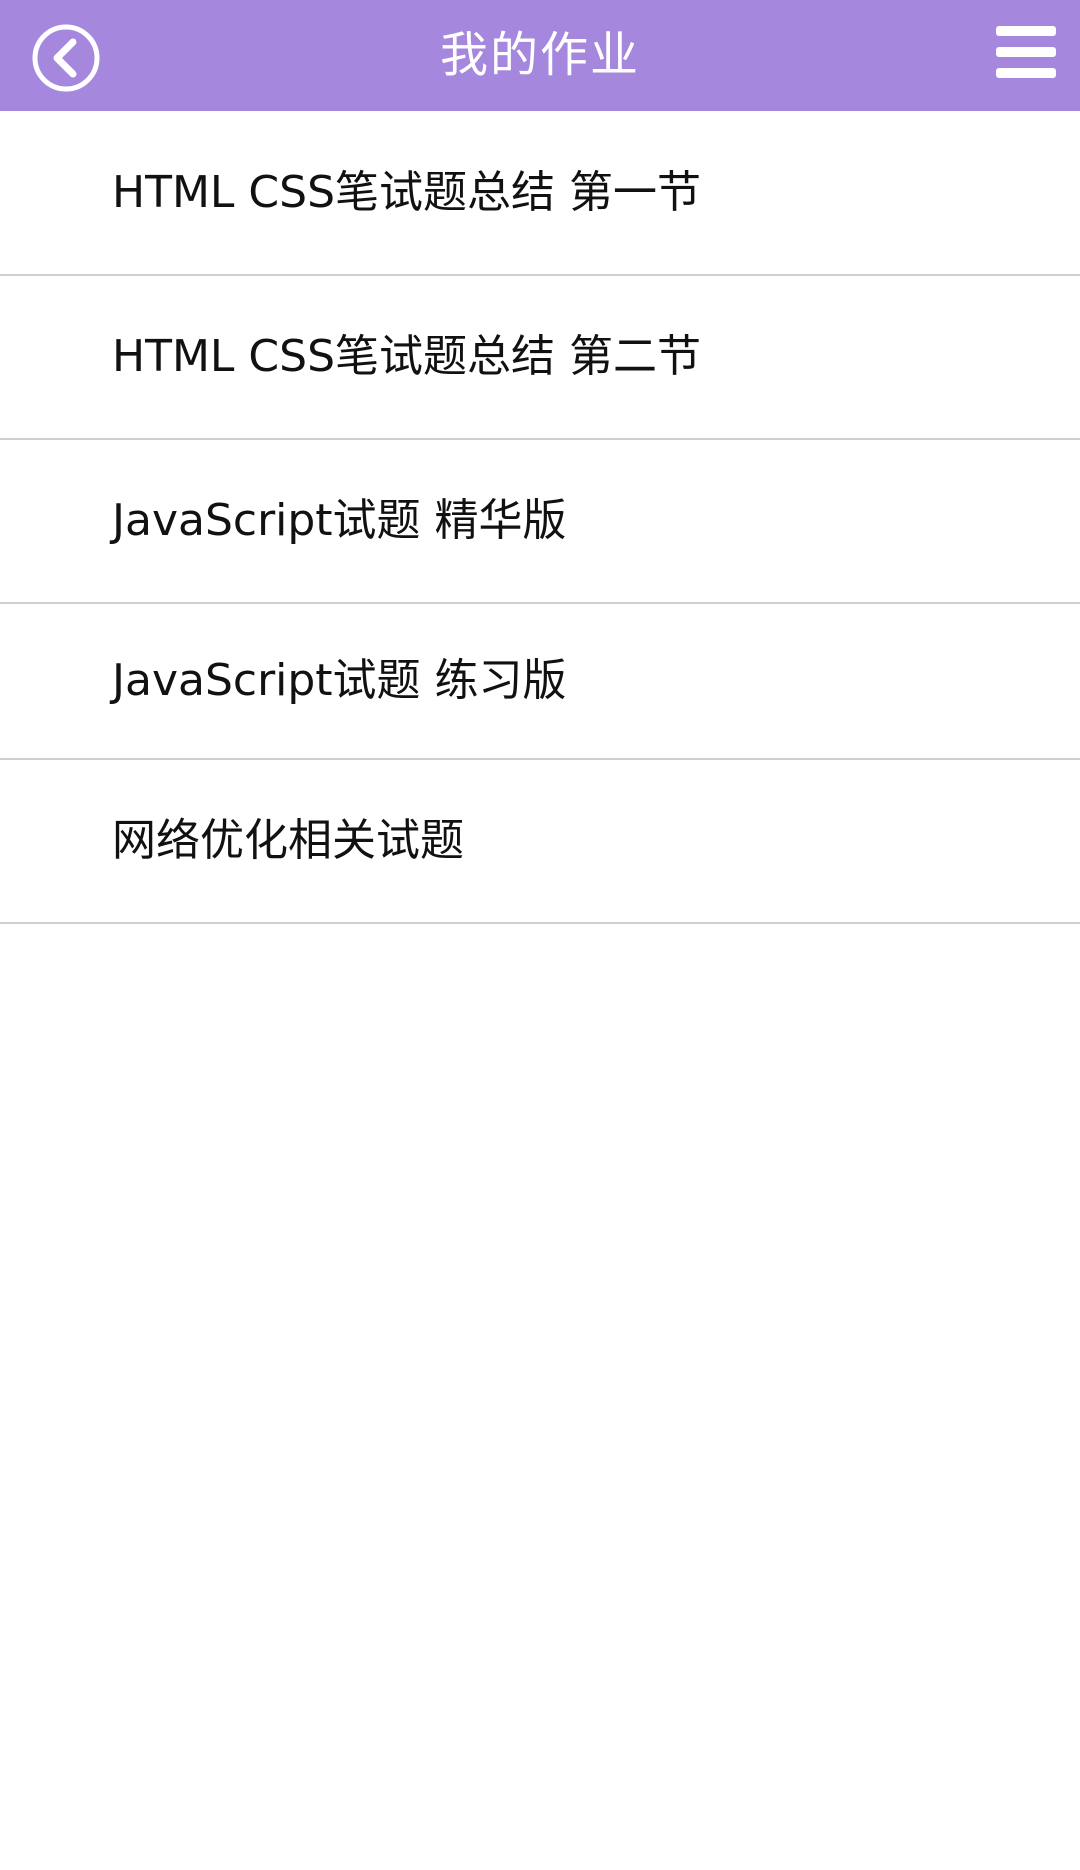  I want to click on page-title: 我的作业, so click(539, 55).